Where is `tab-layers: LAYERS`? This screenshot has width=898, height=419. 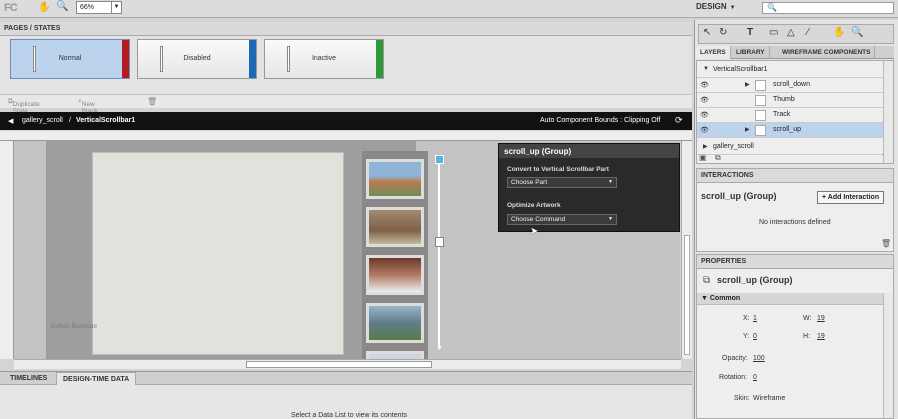
tab-layers: LAYERS is located at coordinates (713, 52).